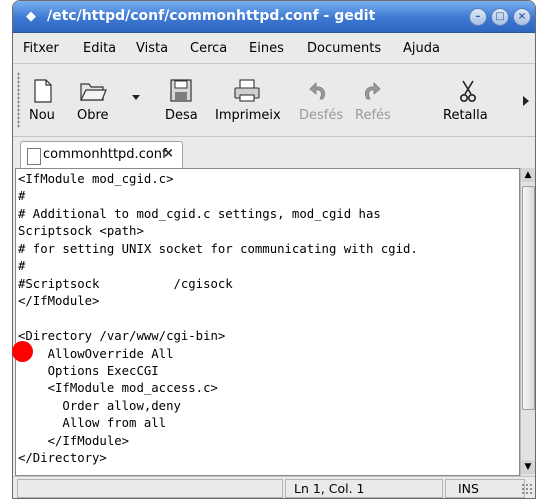  I want to click on toolbar-overflow-button, so click(526, 100).